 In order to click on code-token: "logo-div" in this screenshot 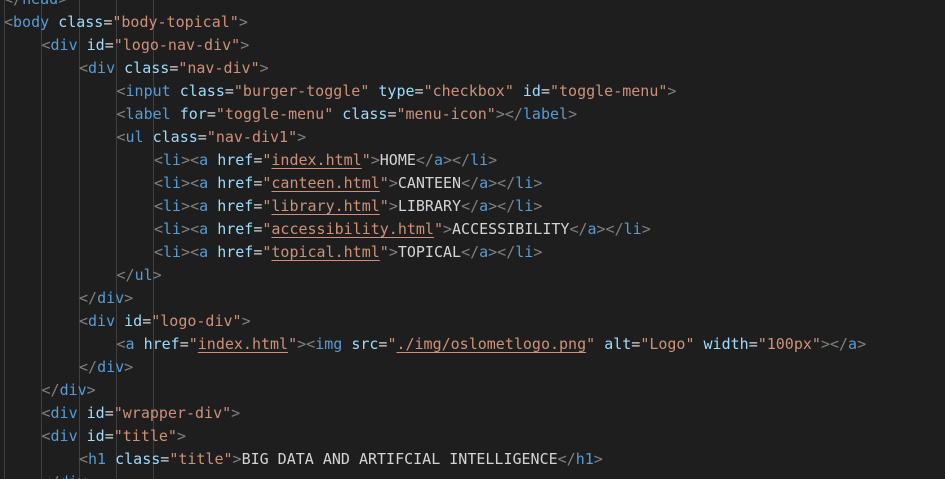, I will do `click(196, 321)`.